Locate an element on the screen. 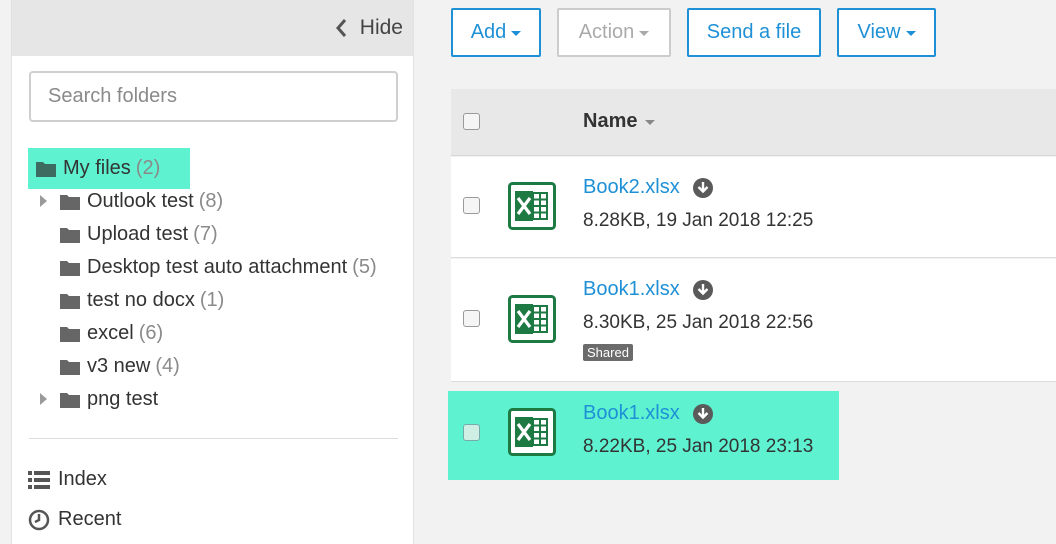  sort-by-name-header: Name is located at coordinates (619, 121).